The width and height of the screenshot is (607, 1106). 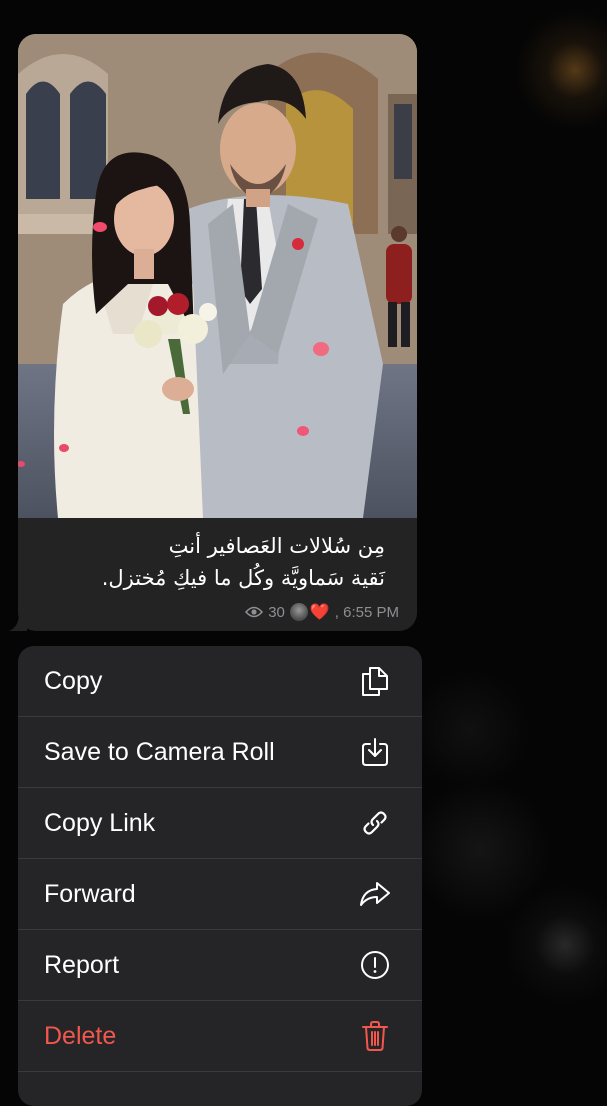 What do you see at coordinates (298, 612) in the screenshot?
I see `reactor-avatar` at bounding box center [298, 612].